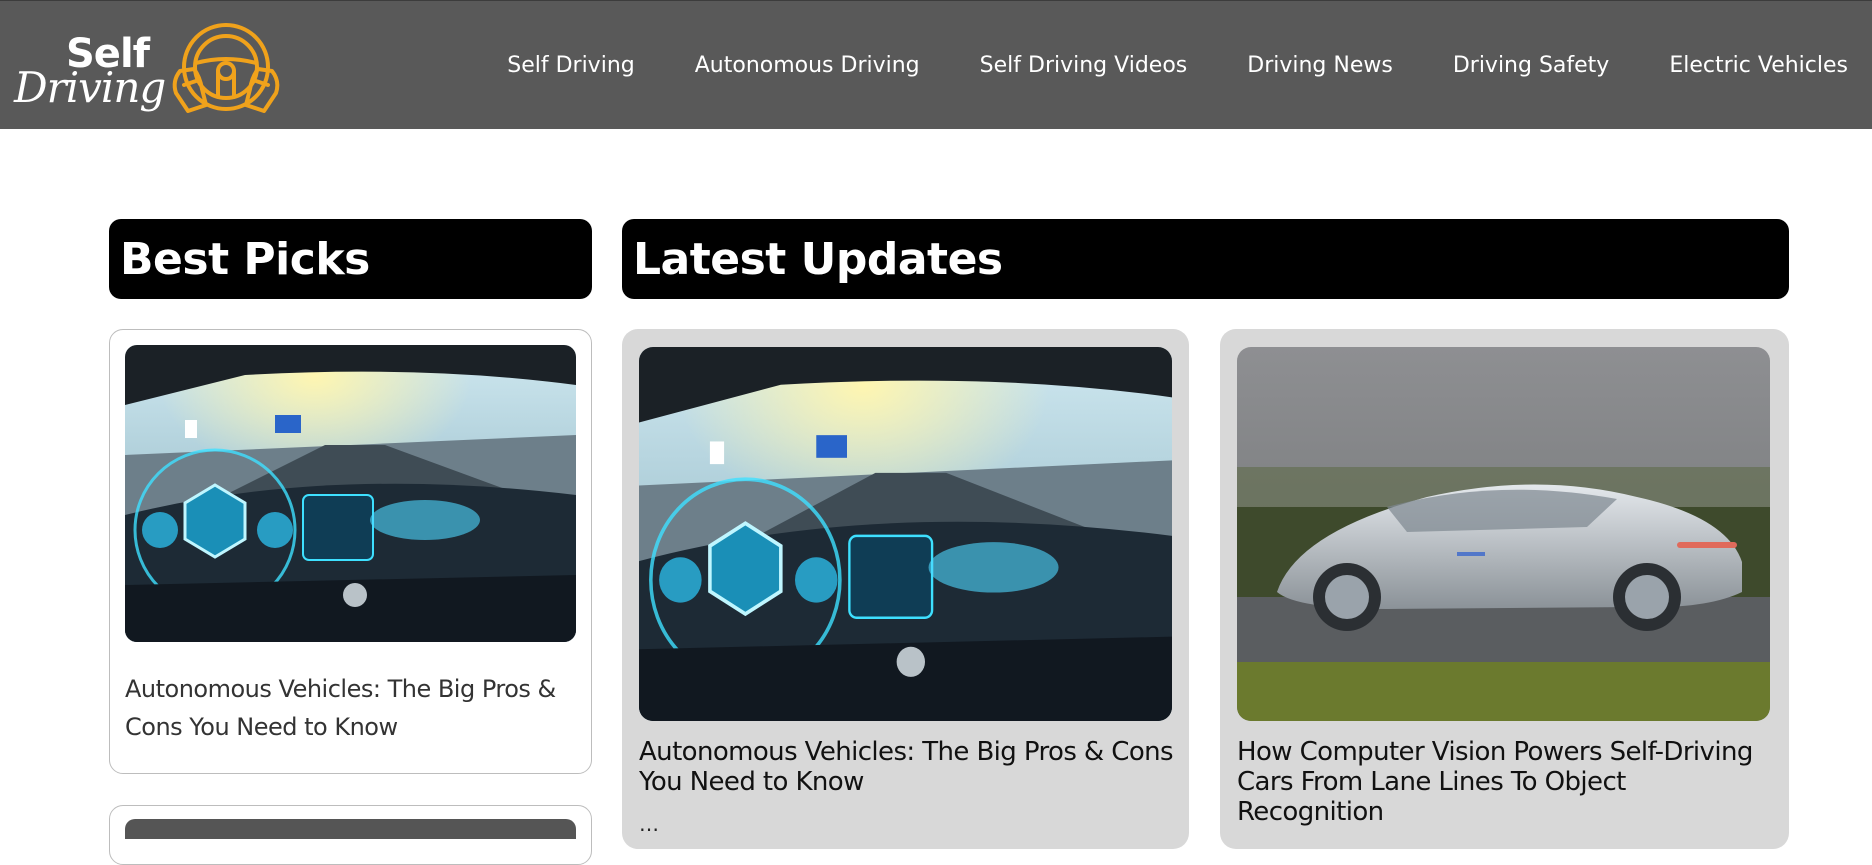 The image size is (1872, 865). Describe the element at coordinates (1084, 65) in the screenshot. I see `nav-self-driving-videos: Self Driving Videos` at that location.